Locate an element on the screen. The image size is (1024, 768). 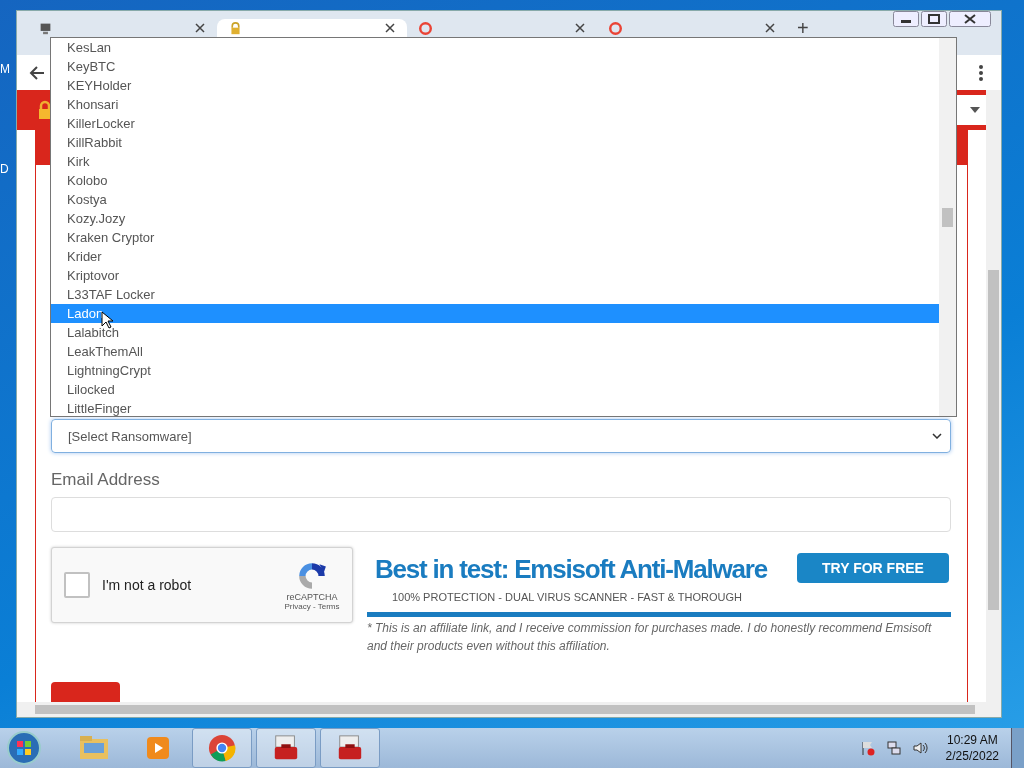
mouse-pointer-icon is located at coordinates (107, 320).